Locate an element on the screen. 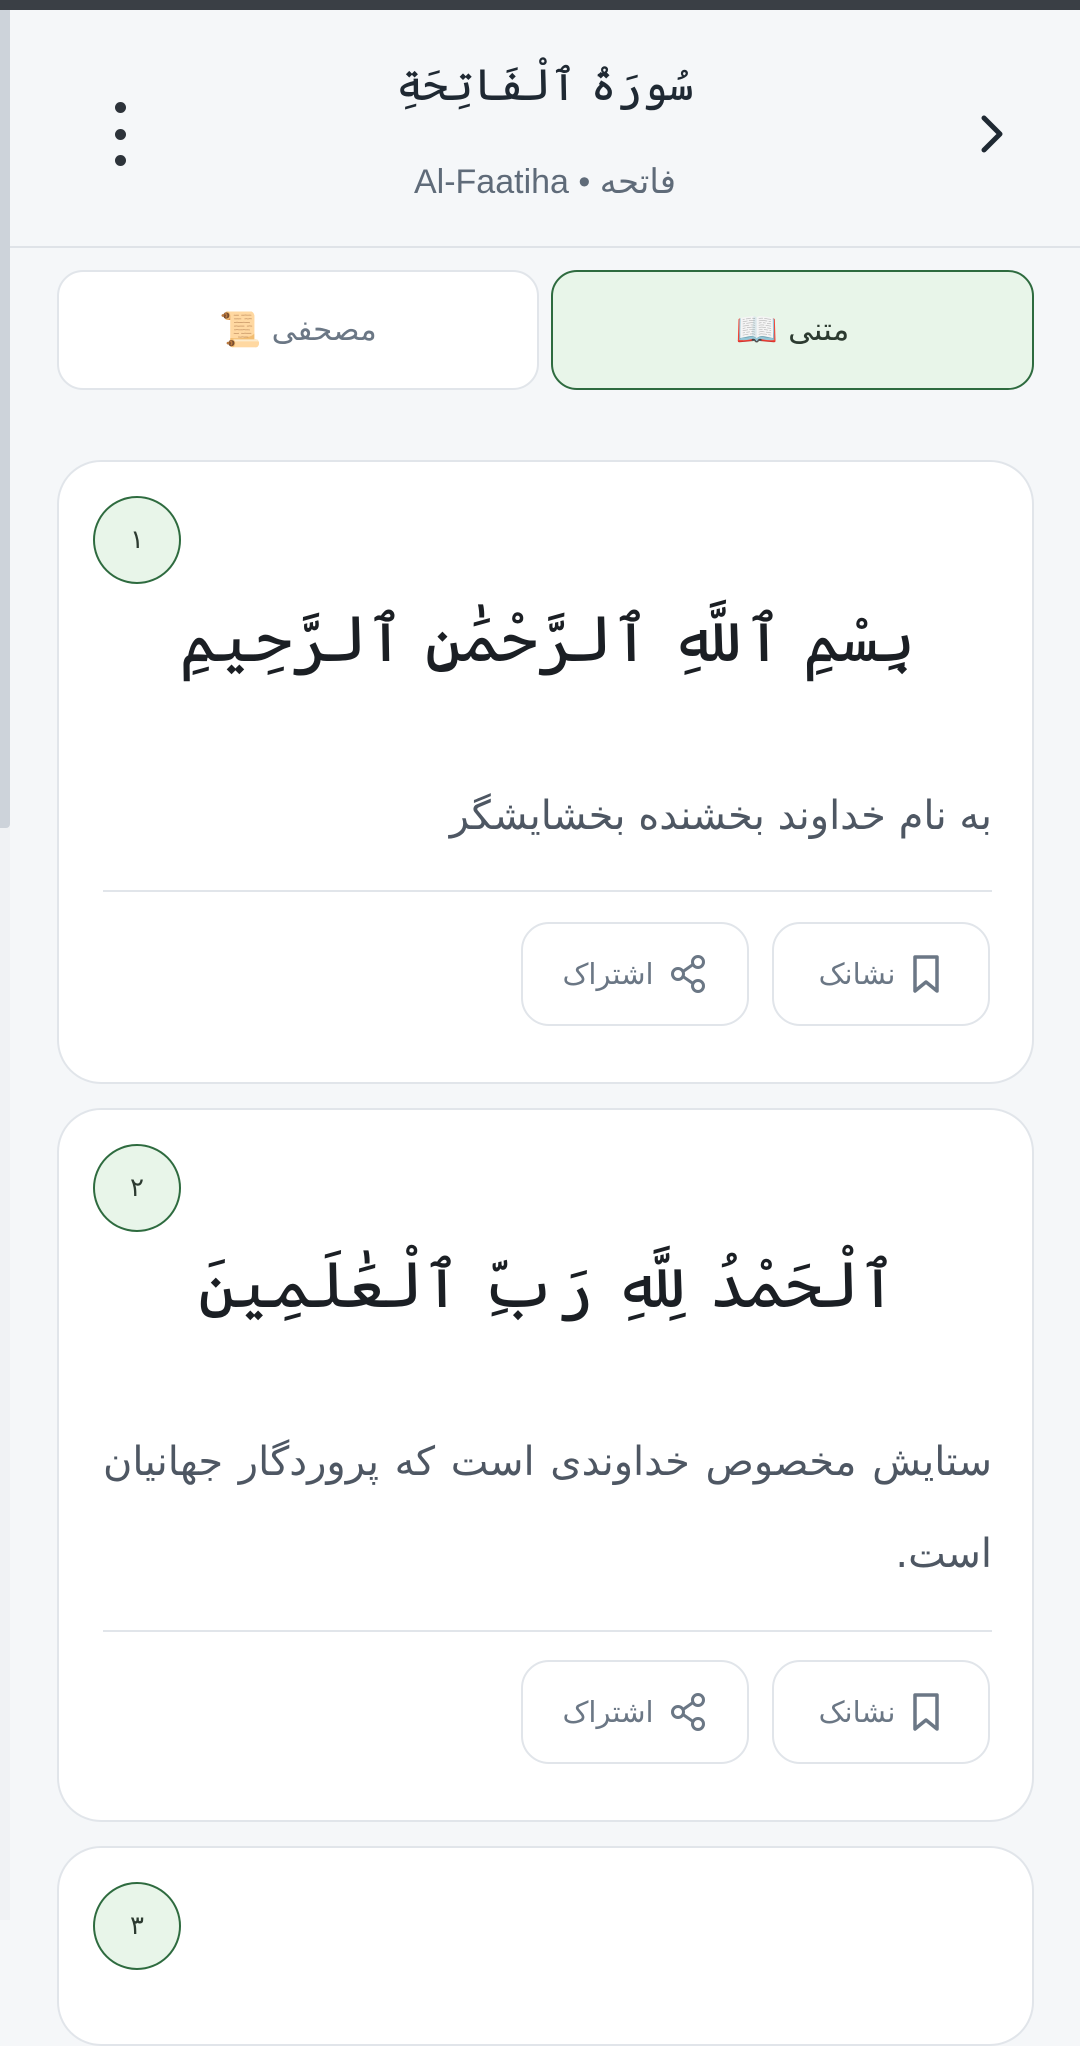 This screenshot has width=1080, height=2046. verse-number-badge: ۳ is located at coordinates (137, 1926).